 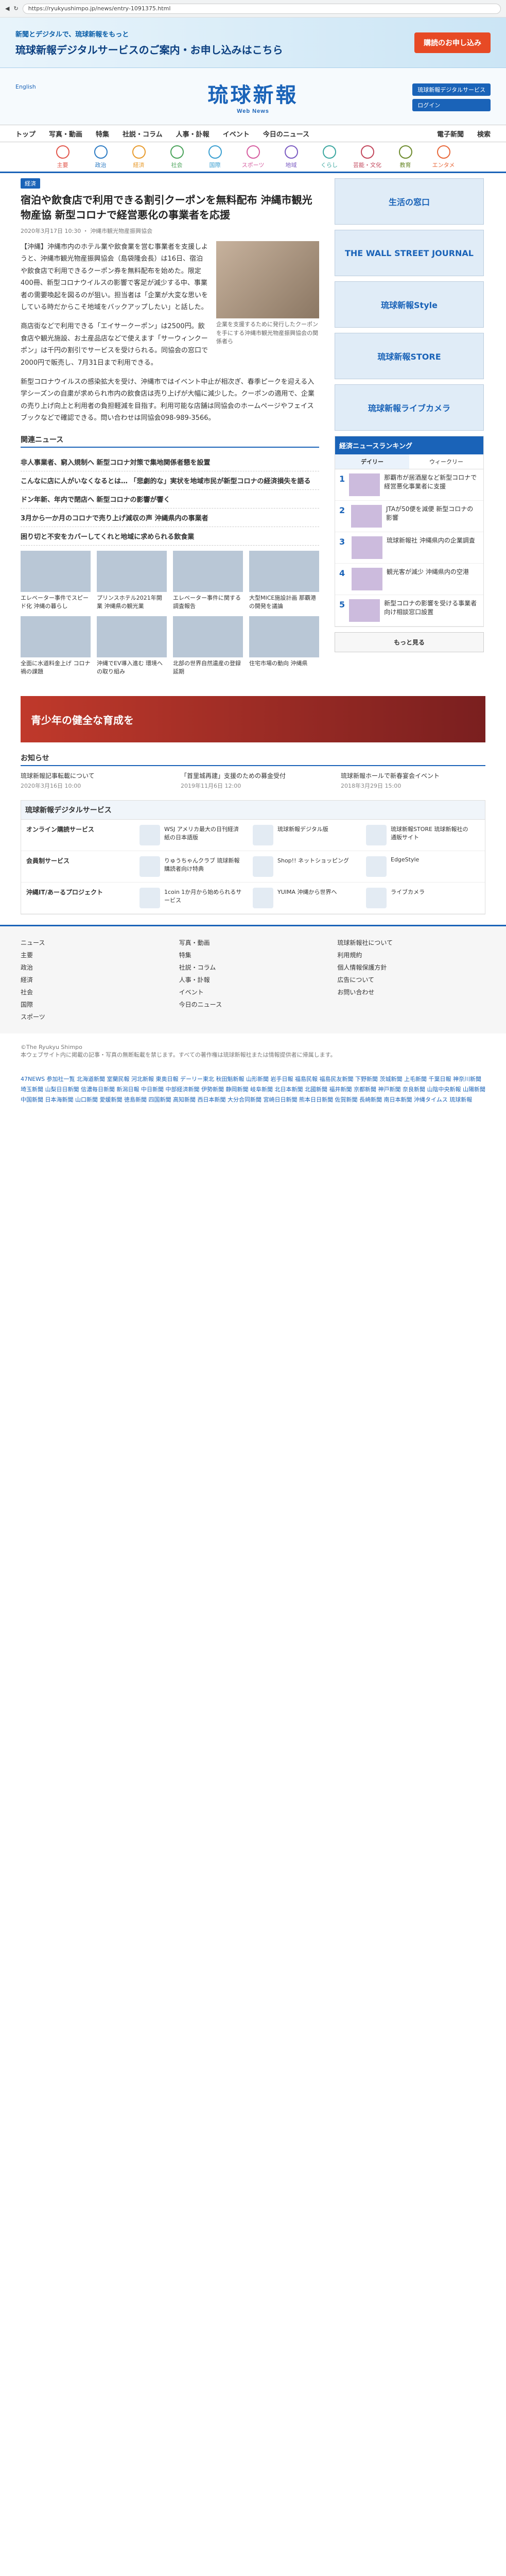 What do you see at coordinates (484, 134) in the screenshot?
I see `nav-search: 検索` at bounding box center [484, 134].